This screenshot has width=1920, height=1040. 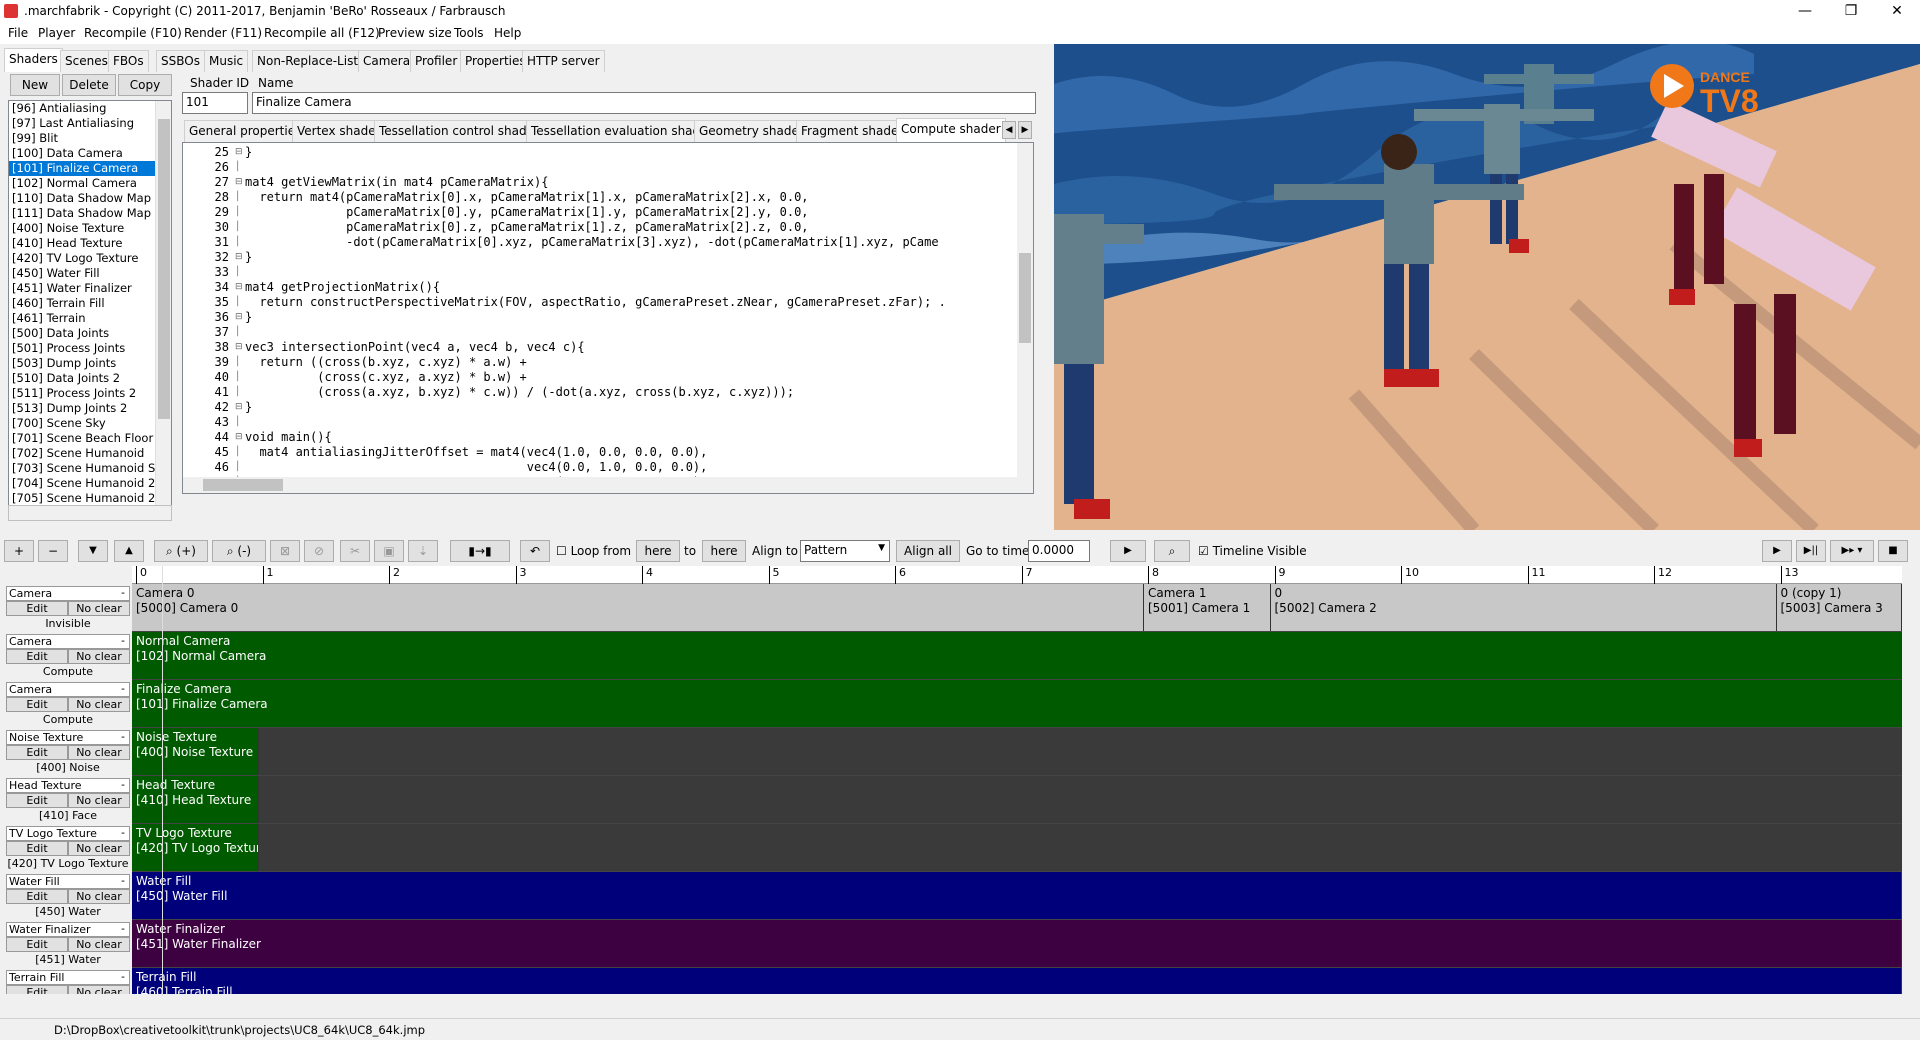 I want to click on timeline-clip: Camera 0 [5000] Camera 0, so click(x=638, y=607).